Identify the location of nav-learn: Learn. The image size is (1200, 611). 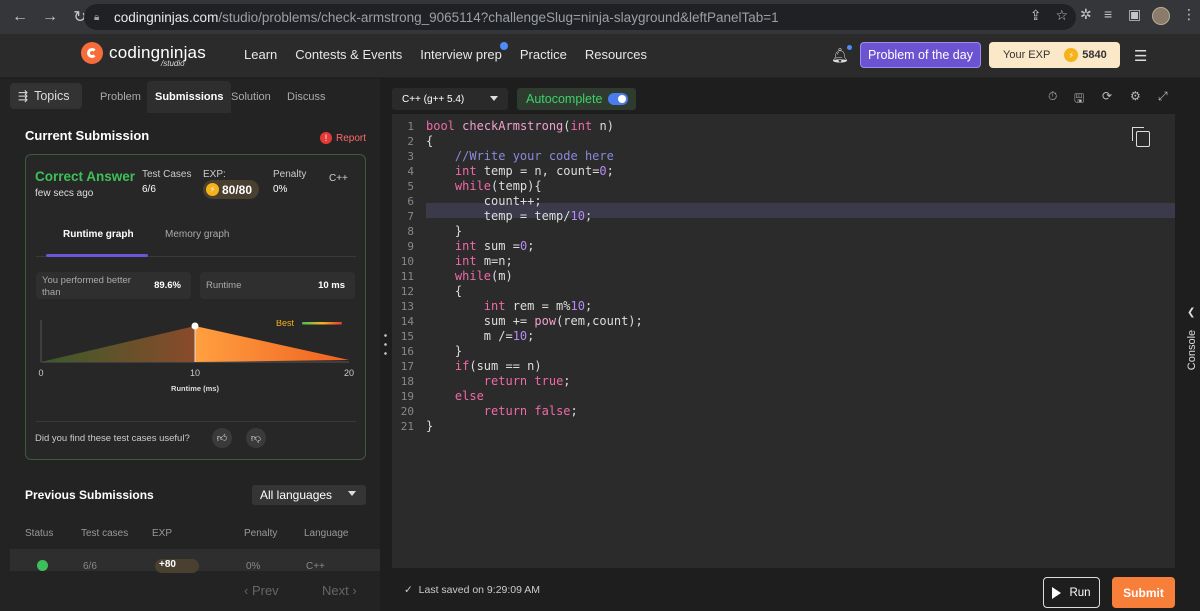
(260, 54).